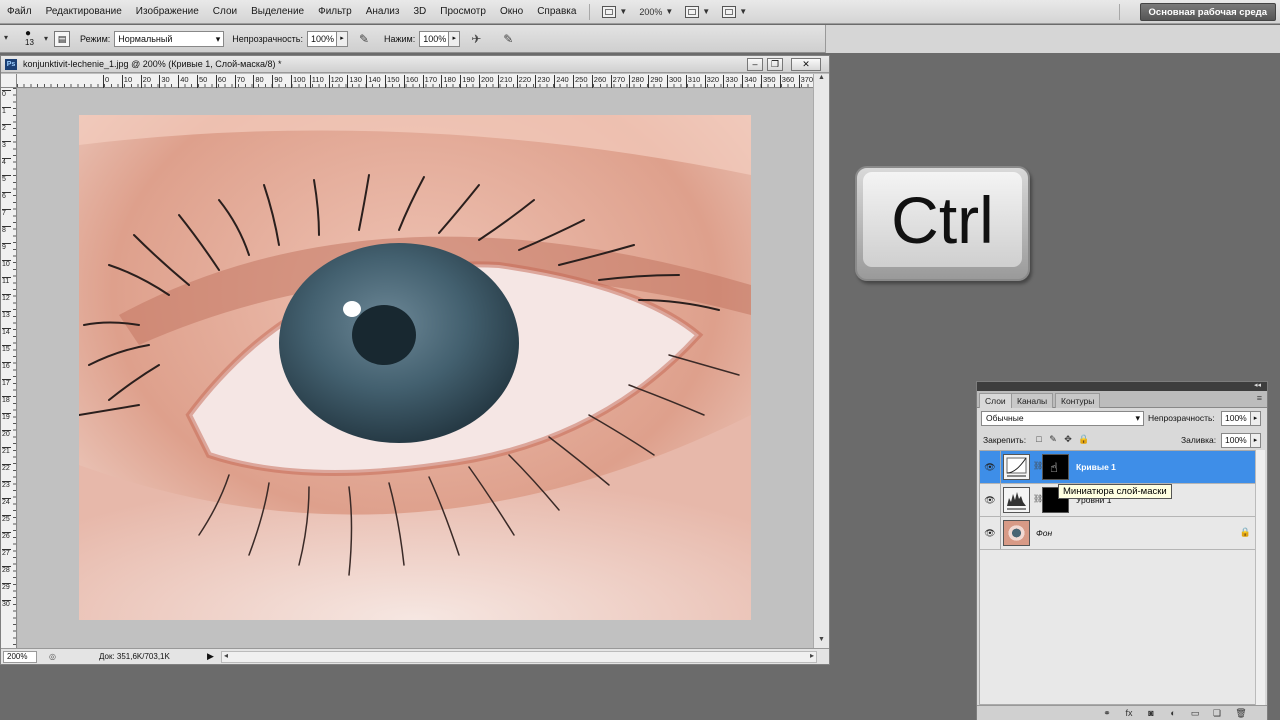 This screenshot has width=1280, height=720. Describe the element at coordinates (1000, 467) in the screenshot. I see `eye-divider` at that location.